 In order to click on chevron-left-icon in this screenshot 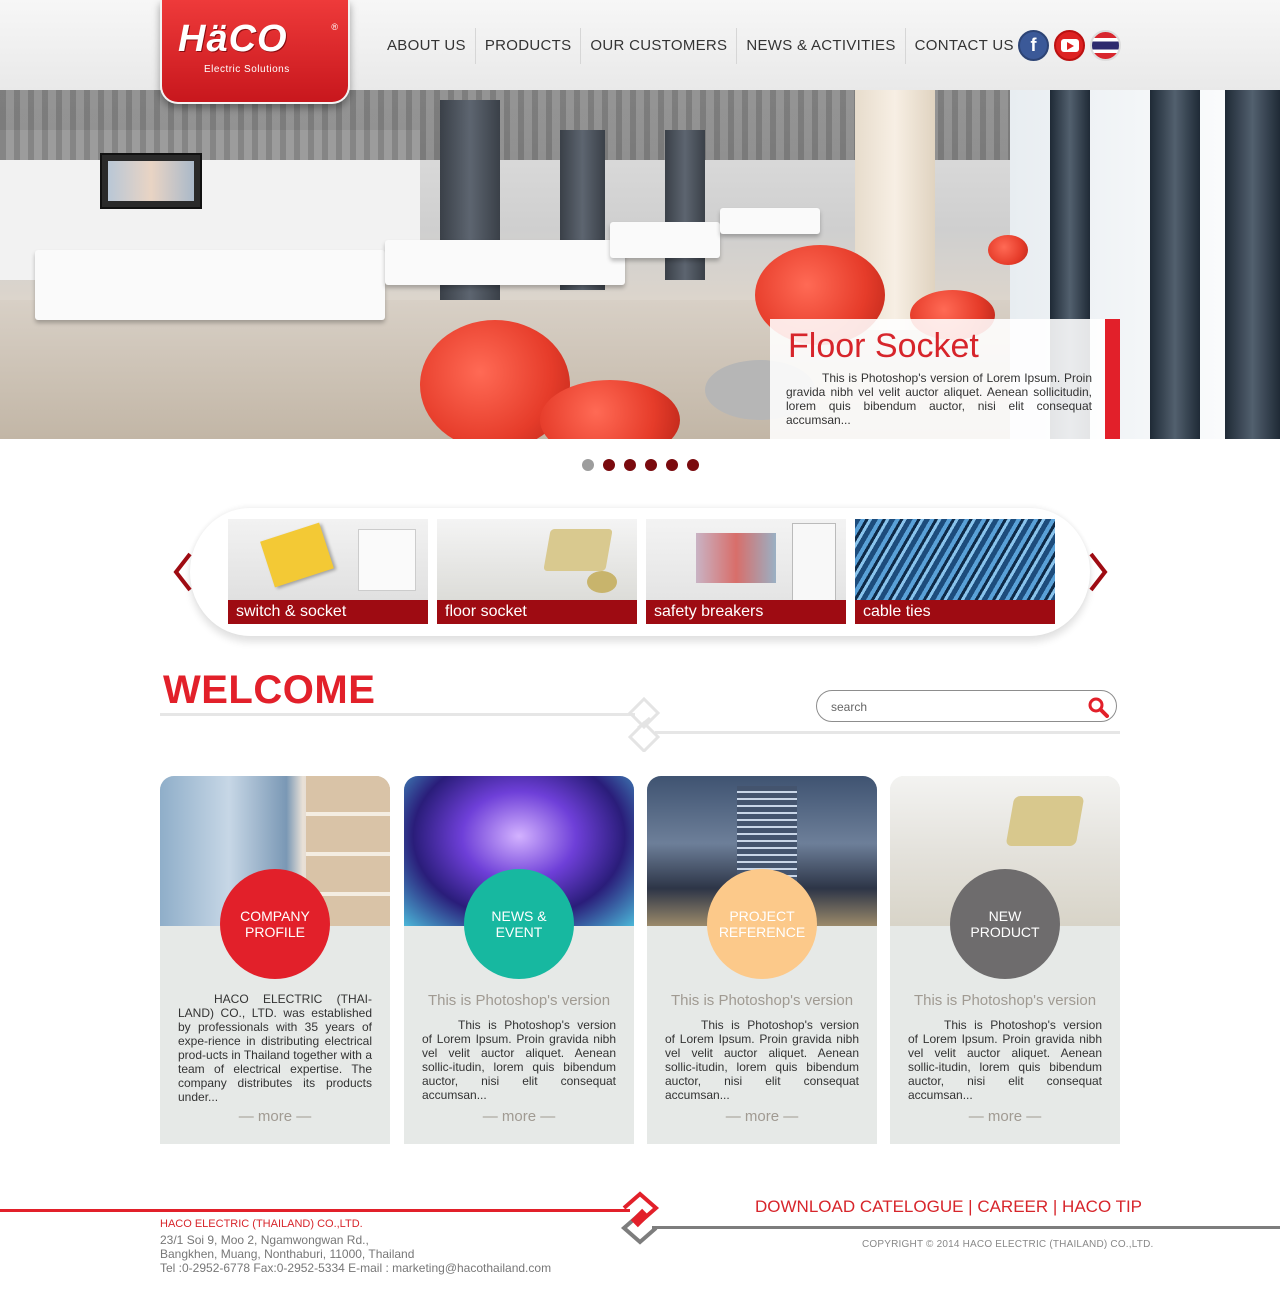, I will do `click(182, 572)`.